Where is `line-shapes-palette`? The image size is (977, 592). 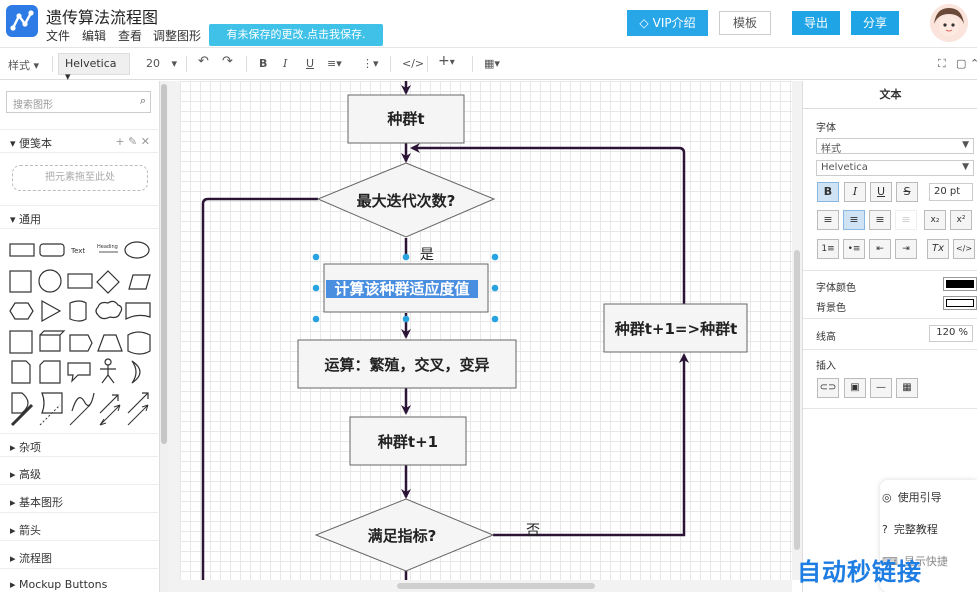 line-shapes-palette is located at coordinates (79, 417).